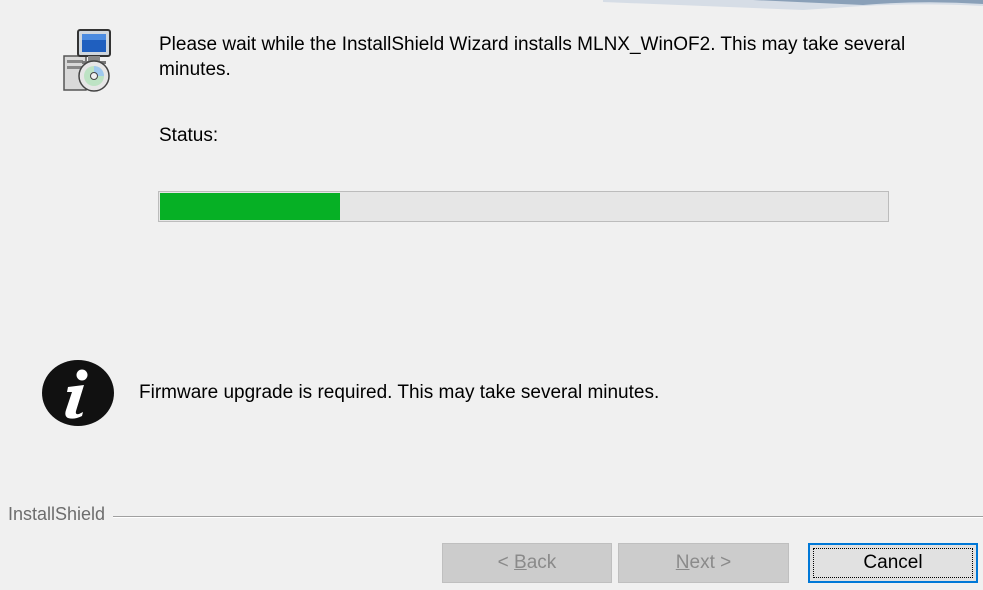  What do you see at coordinates (682, 562) in the screenshot?
I see `next-button-mnemonic: N` at bounding box center [682, 562].